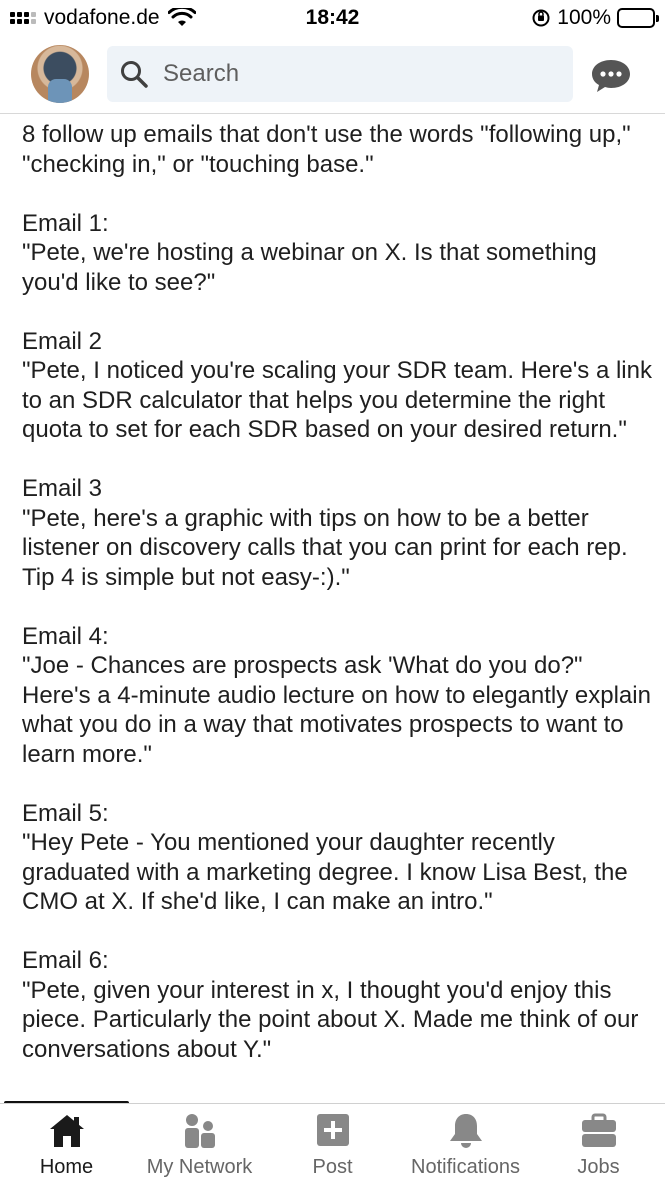 This screenshot has width=665, height=1182. What do you see at coordinates (638, 18) in the screenshot?
I see `battery-icon` at bounding box center [638, 18].